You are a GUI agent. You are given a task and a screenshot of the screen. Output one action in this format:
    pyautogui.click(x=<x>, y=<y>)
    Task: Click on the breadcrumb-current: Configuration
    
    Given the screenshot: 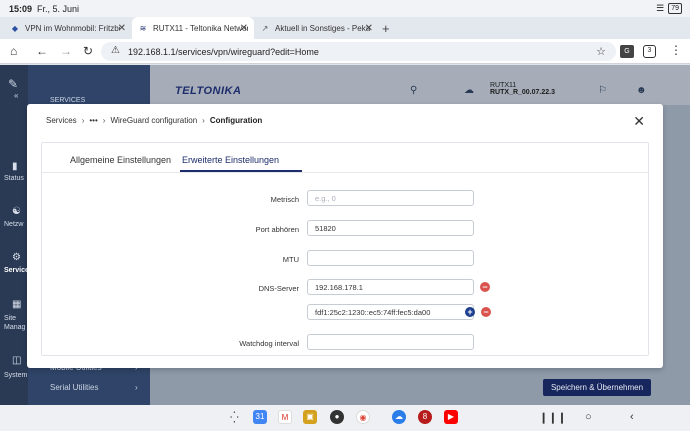 What is the action you would take?
    pyautogui.click(x=236, y=120)
    